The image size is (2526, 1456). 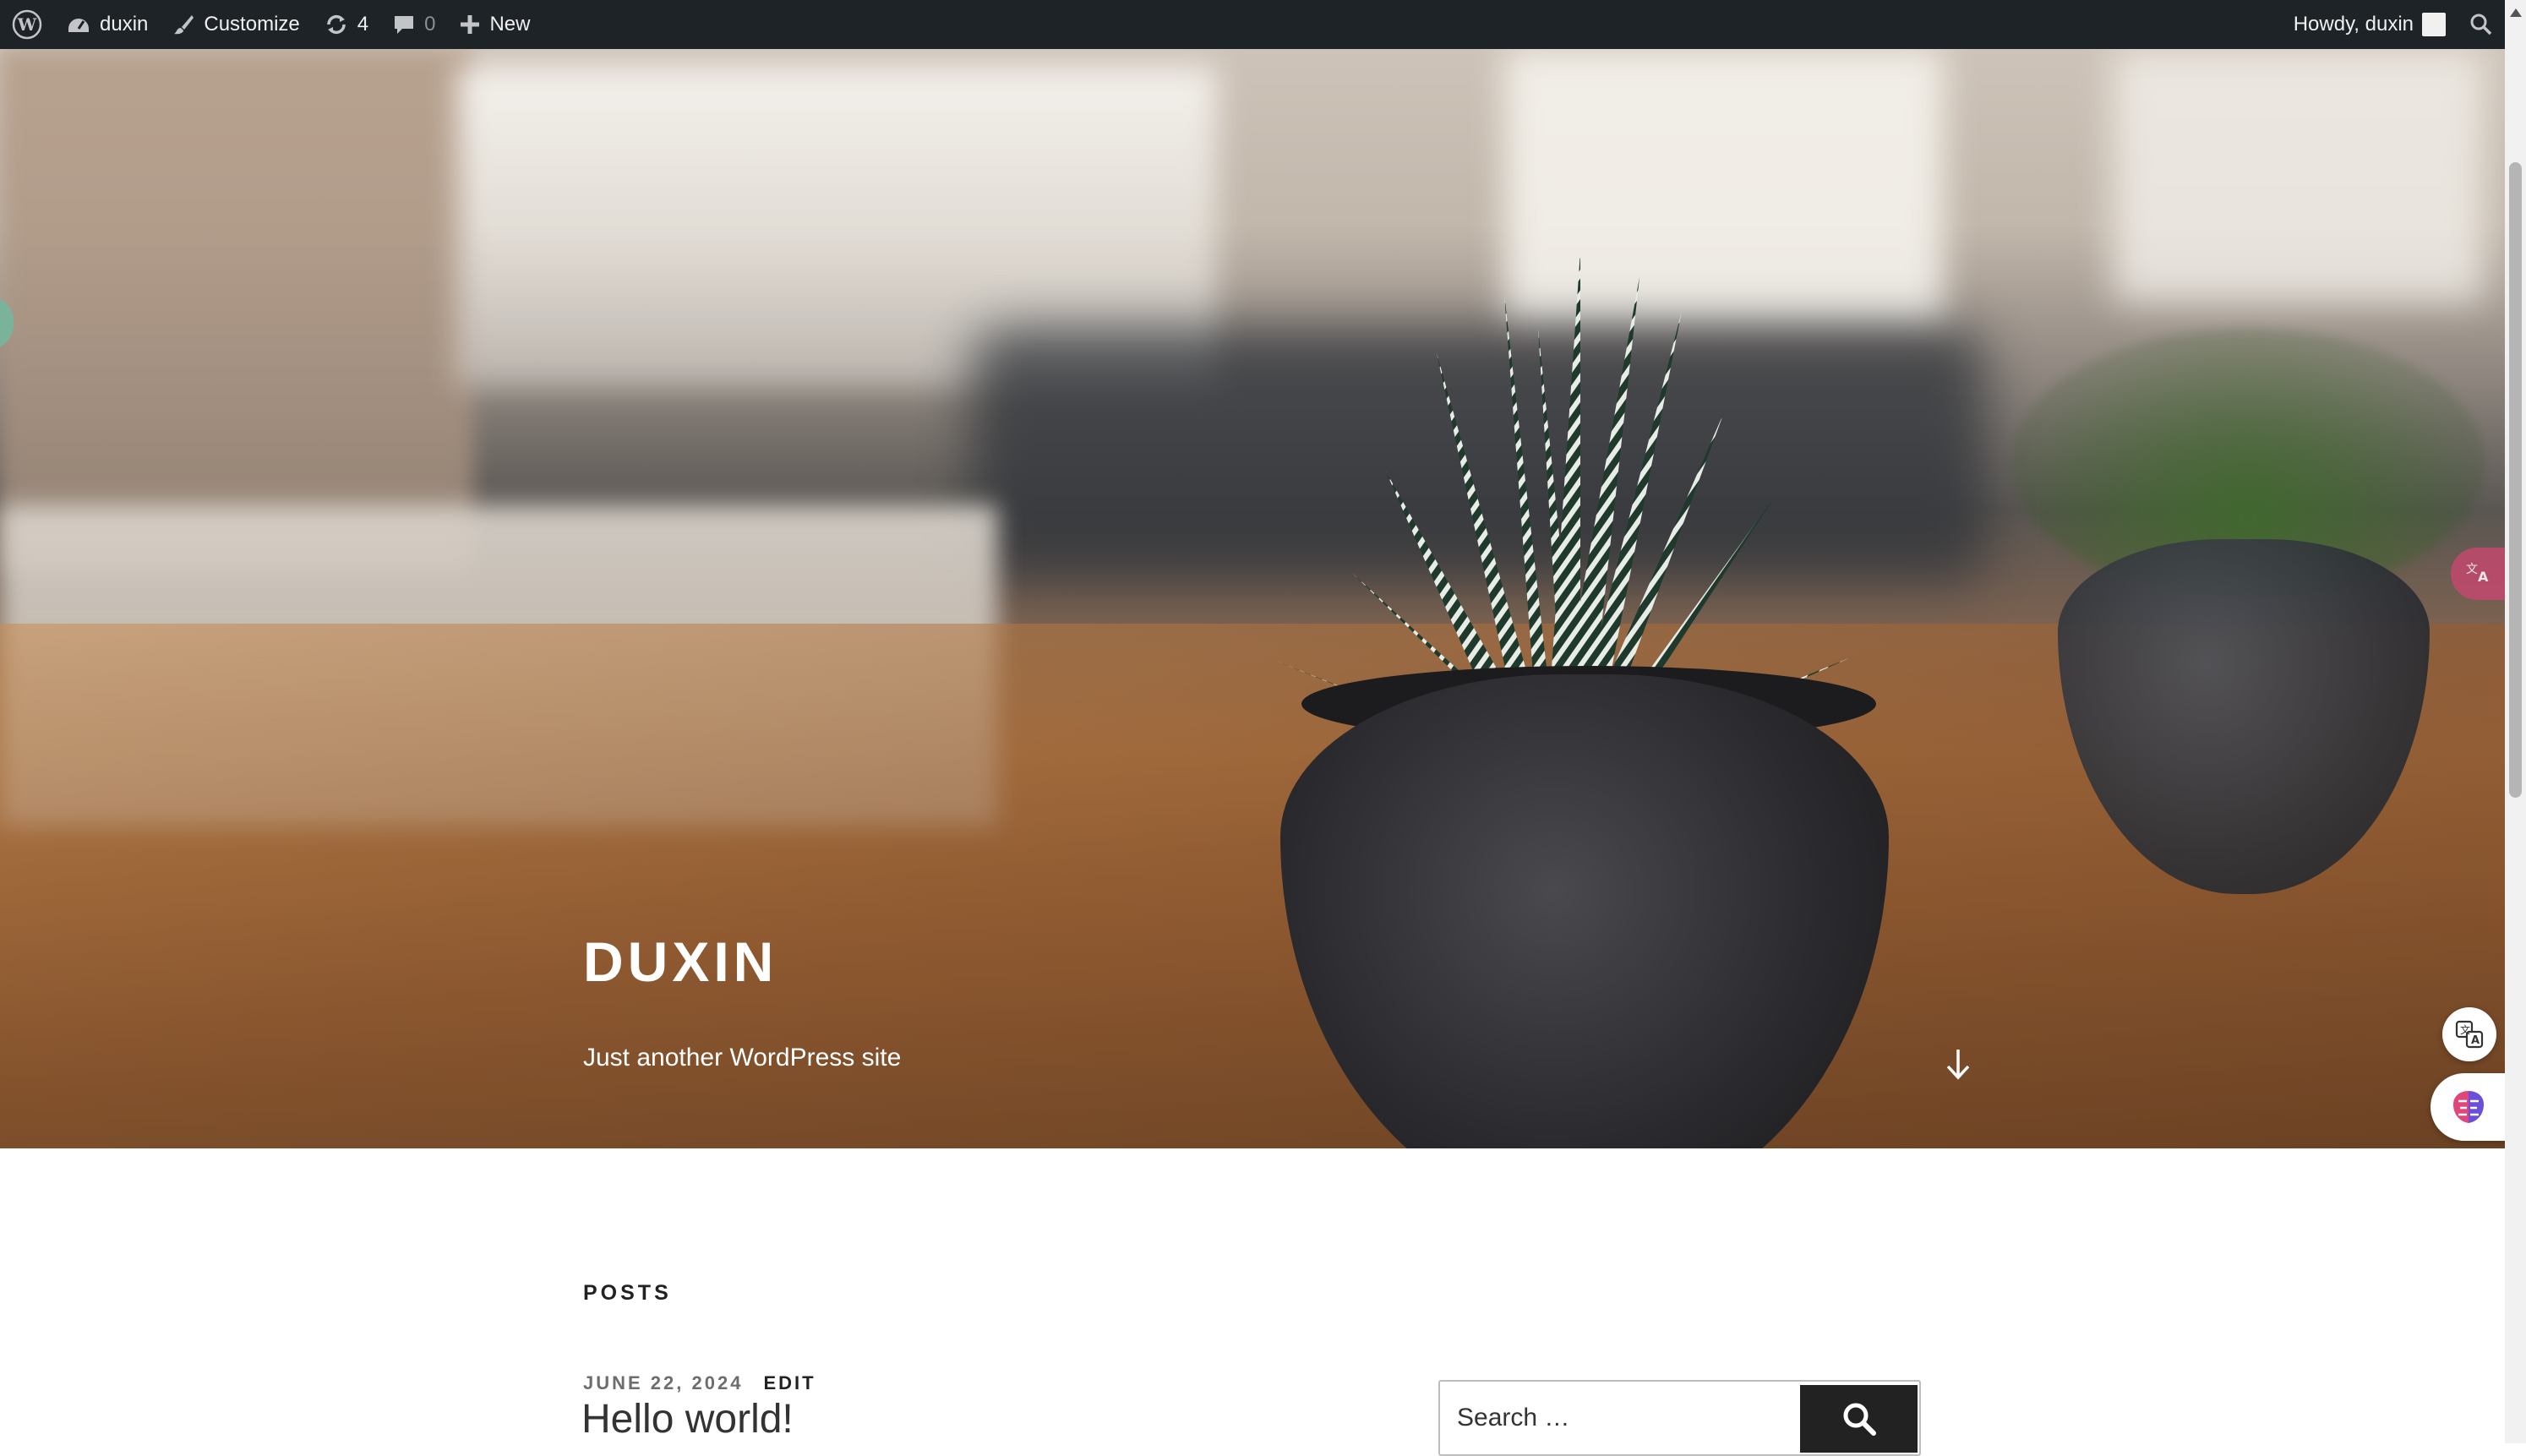 What do you see at coordinates (1584, 911) in the screenshot?
I see `hero-pot` at bounding box center [1584, 911].